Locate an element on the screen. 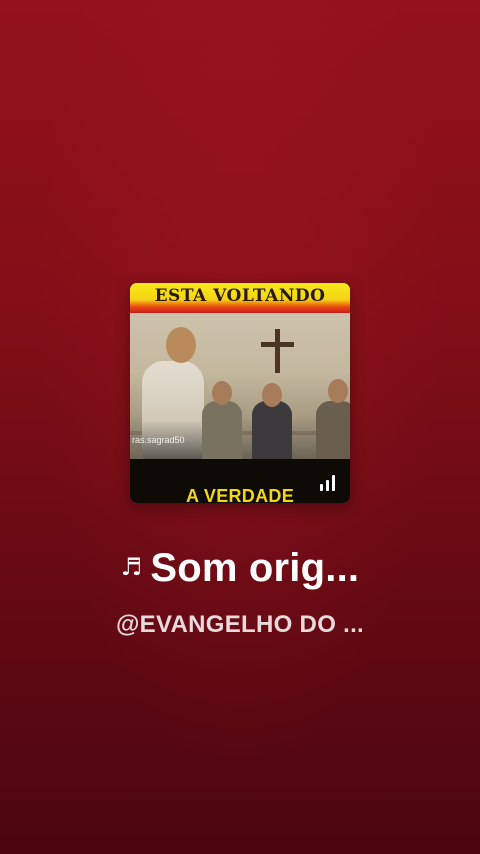 Image resolution: width=480 pixels, height=854 pixels. cross-icon is located at coordinates (277, 351).